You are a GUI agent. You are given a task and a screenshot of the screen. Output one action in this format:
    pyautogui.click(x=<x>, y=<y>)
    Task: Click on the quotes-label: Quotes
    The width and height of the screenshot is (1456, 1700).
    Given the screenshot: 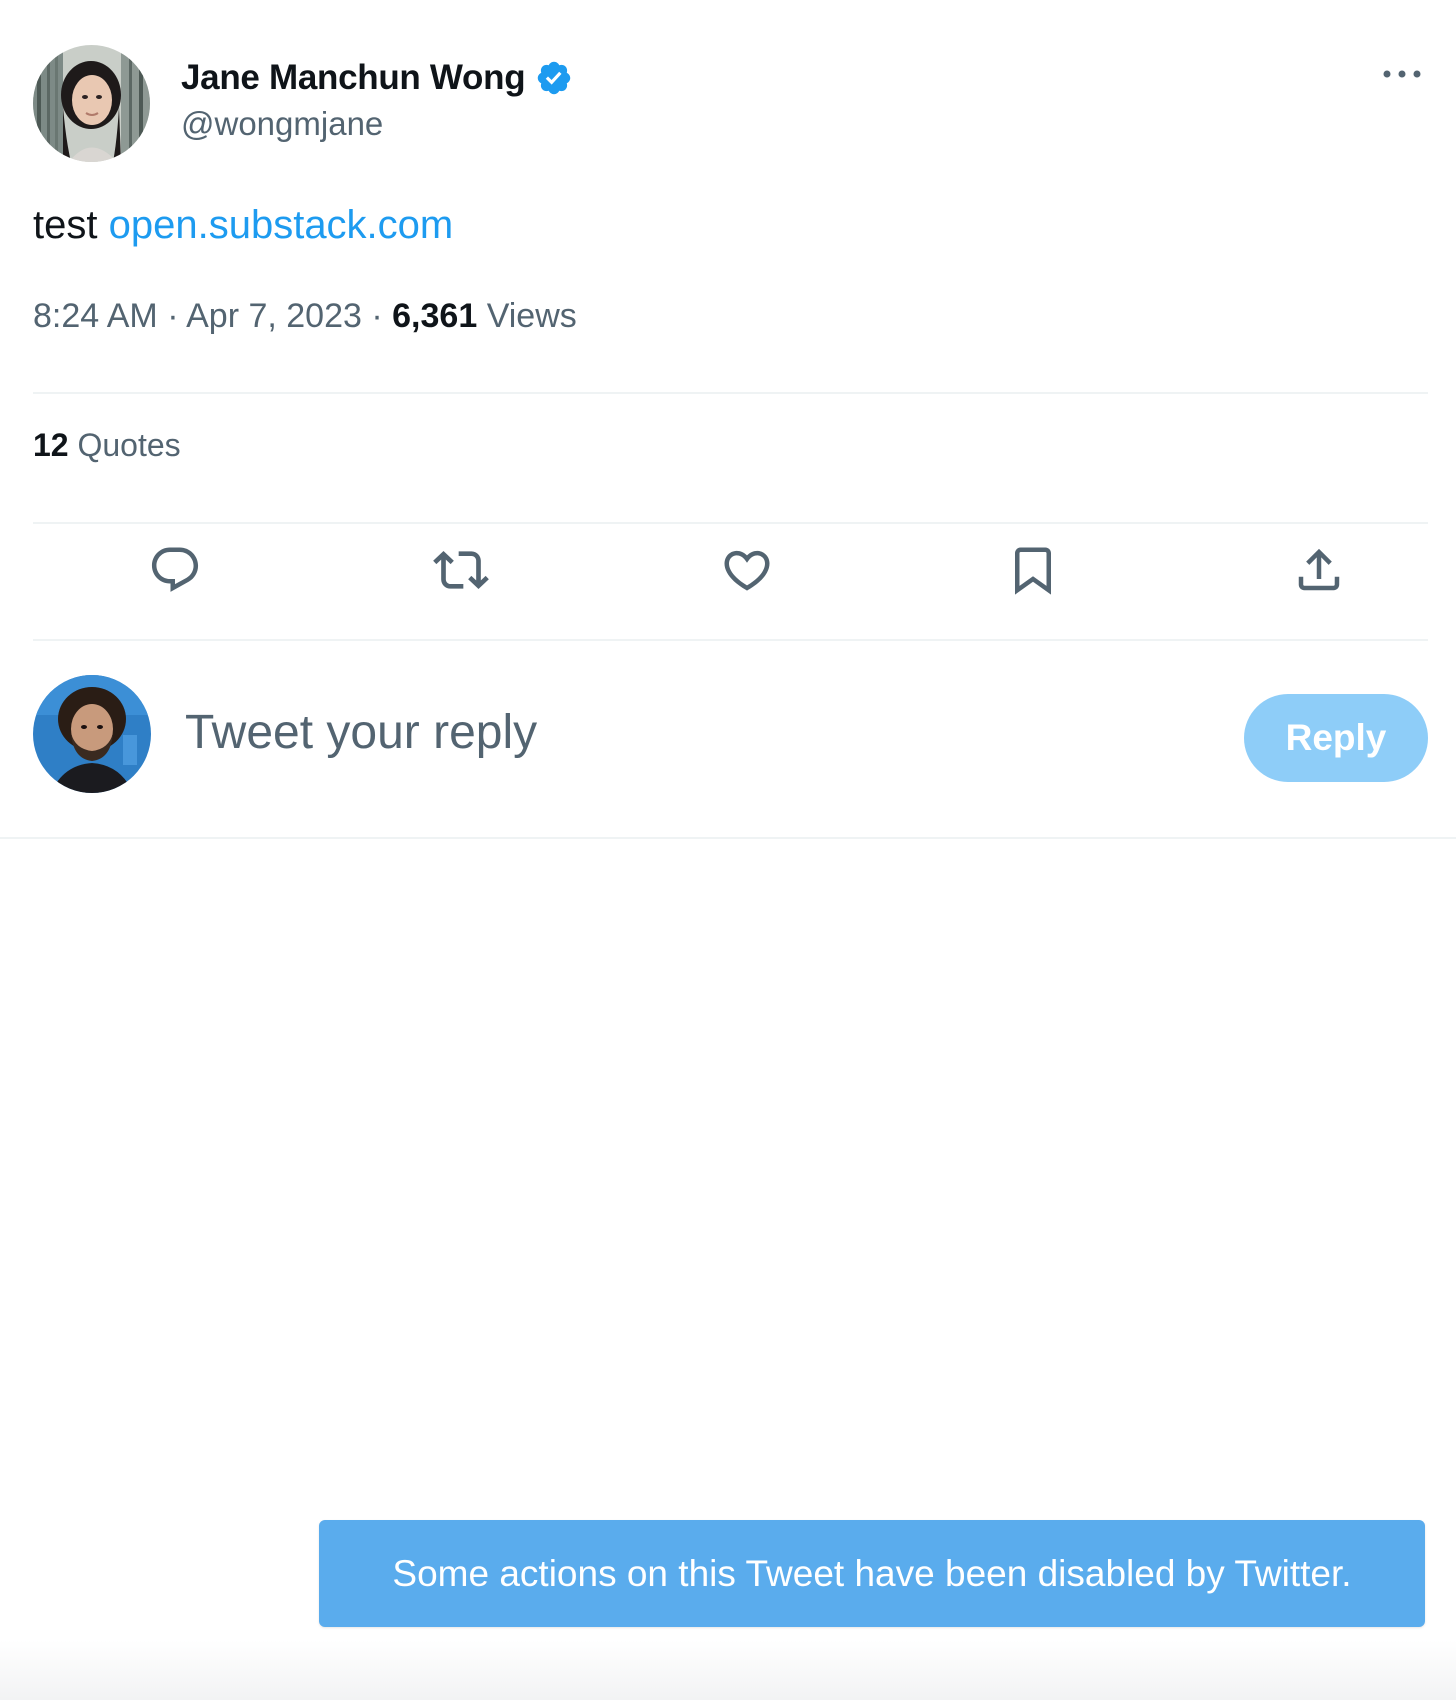 What is the action you would take?
    pyautogui.click(x=129, y=445)
    